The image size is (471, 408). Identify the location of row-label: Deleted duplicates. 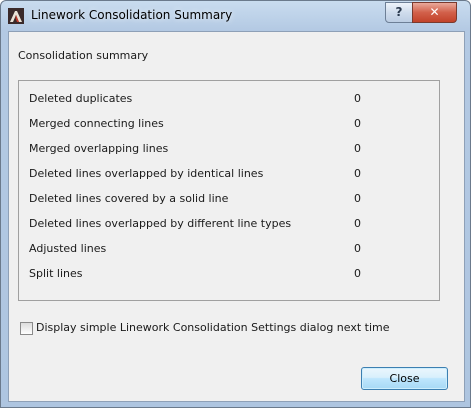
(81, 98).